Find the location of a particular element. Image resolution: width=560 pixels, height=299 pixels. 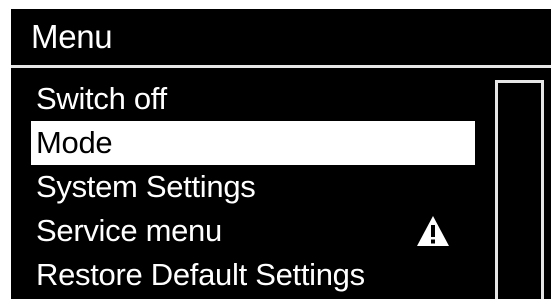

menu-item-service-menu: Service menu is located at coordinates (253, 231).